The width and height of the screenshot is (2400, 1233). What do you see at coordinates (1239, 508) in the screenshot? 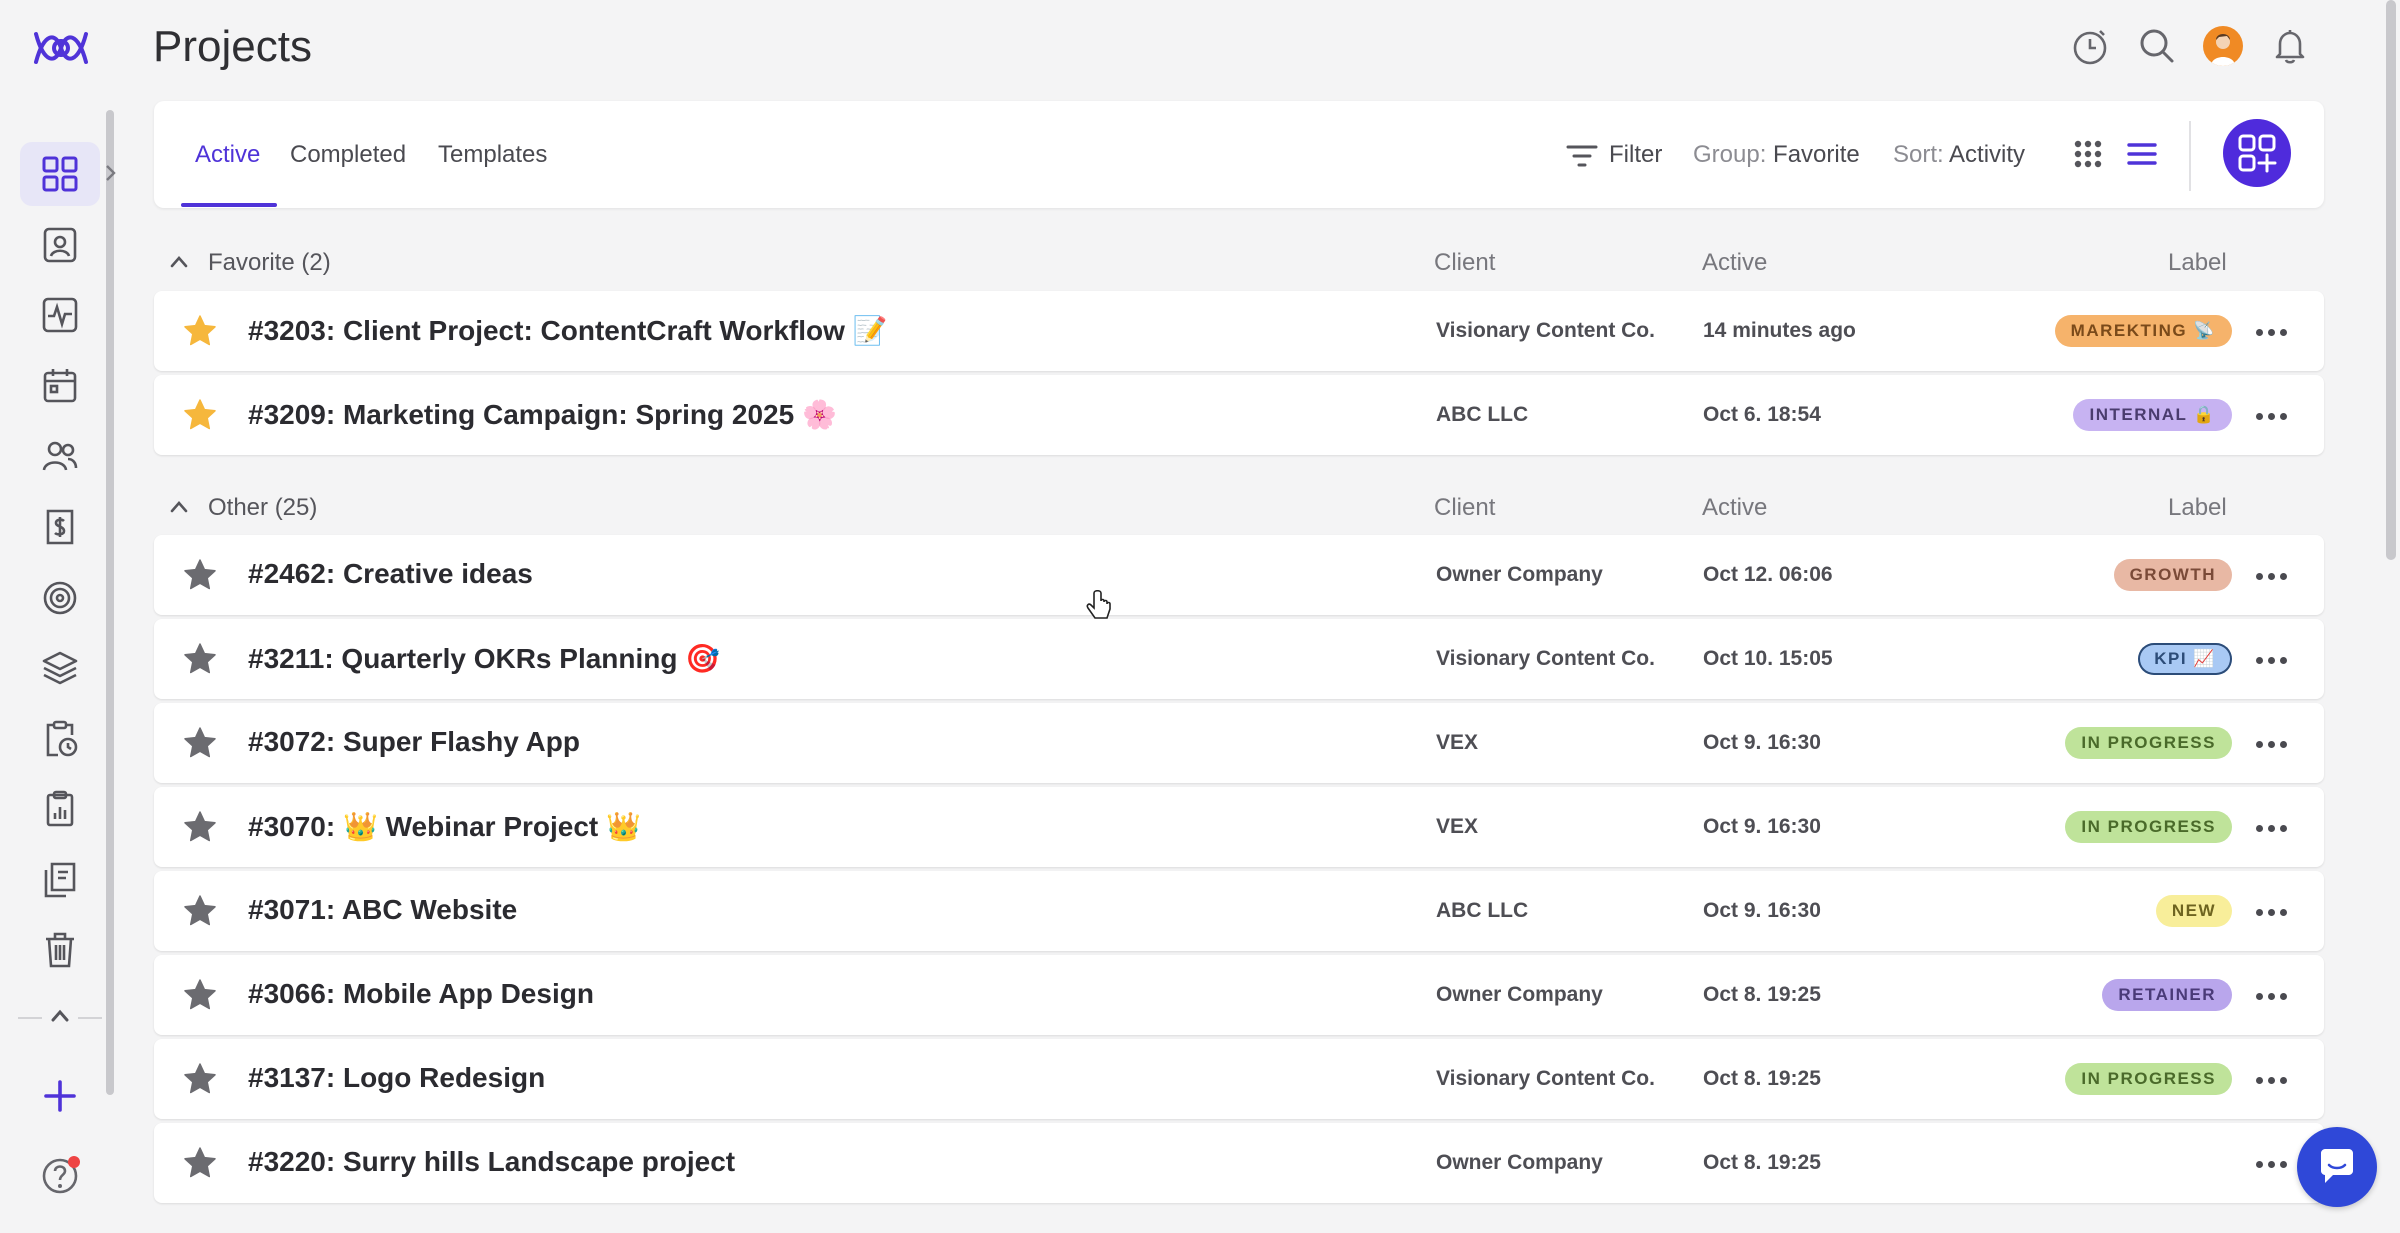
I see `group-header-other: Other (25) Client Active Label` at bounding box center [1239, 508].